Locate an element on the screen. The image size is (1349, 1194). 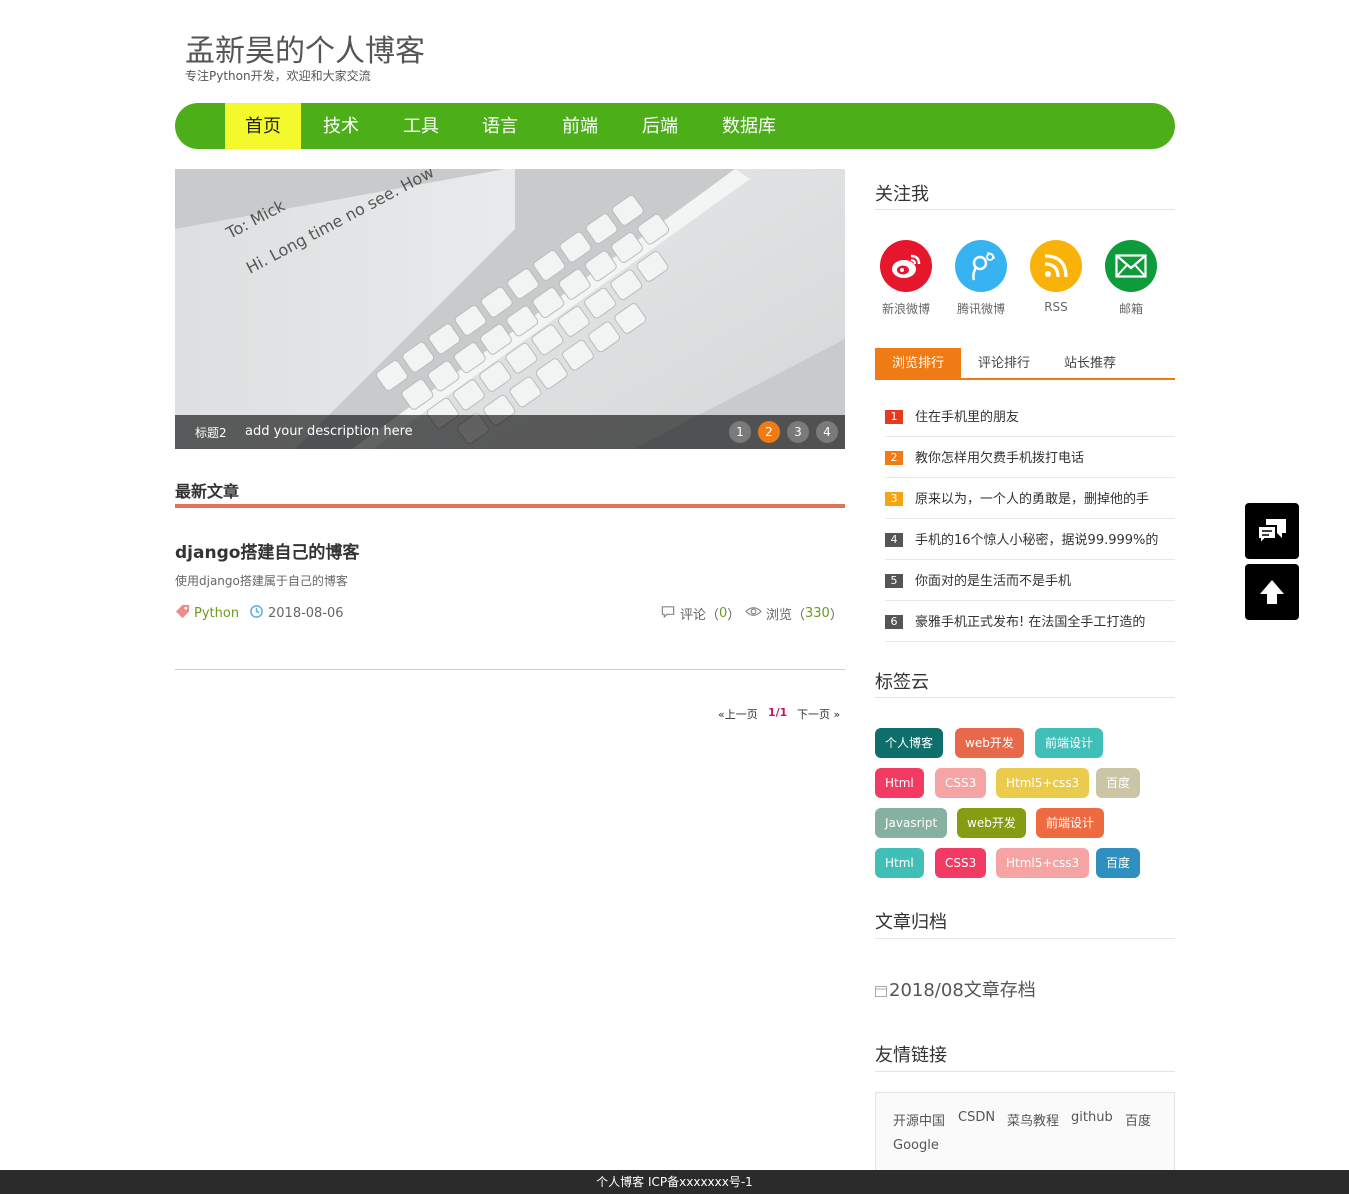
rank-item: 2 教你怎样用欠费手机拨打电话 is located at coordinates (1030, 457).